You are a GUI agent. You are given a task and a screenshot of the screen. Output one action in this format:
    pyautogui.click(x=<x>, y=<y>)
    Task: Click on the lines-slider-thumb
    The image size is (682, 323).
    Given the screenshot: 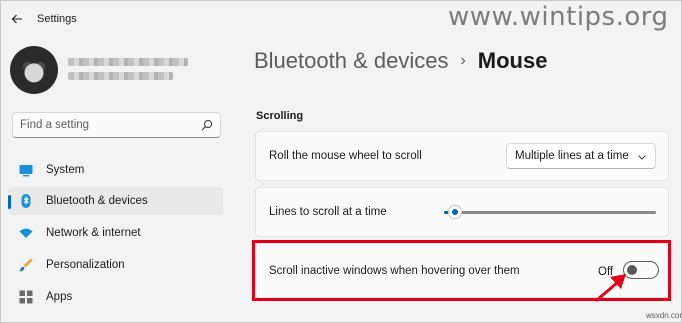 What is the action you would take?
    pyautogui.click(x=455, y=212)
    